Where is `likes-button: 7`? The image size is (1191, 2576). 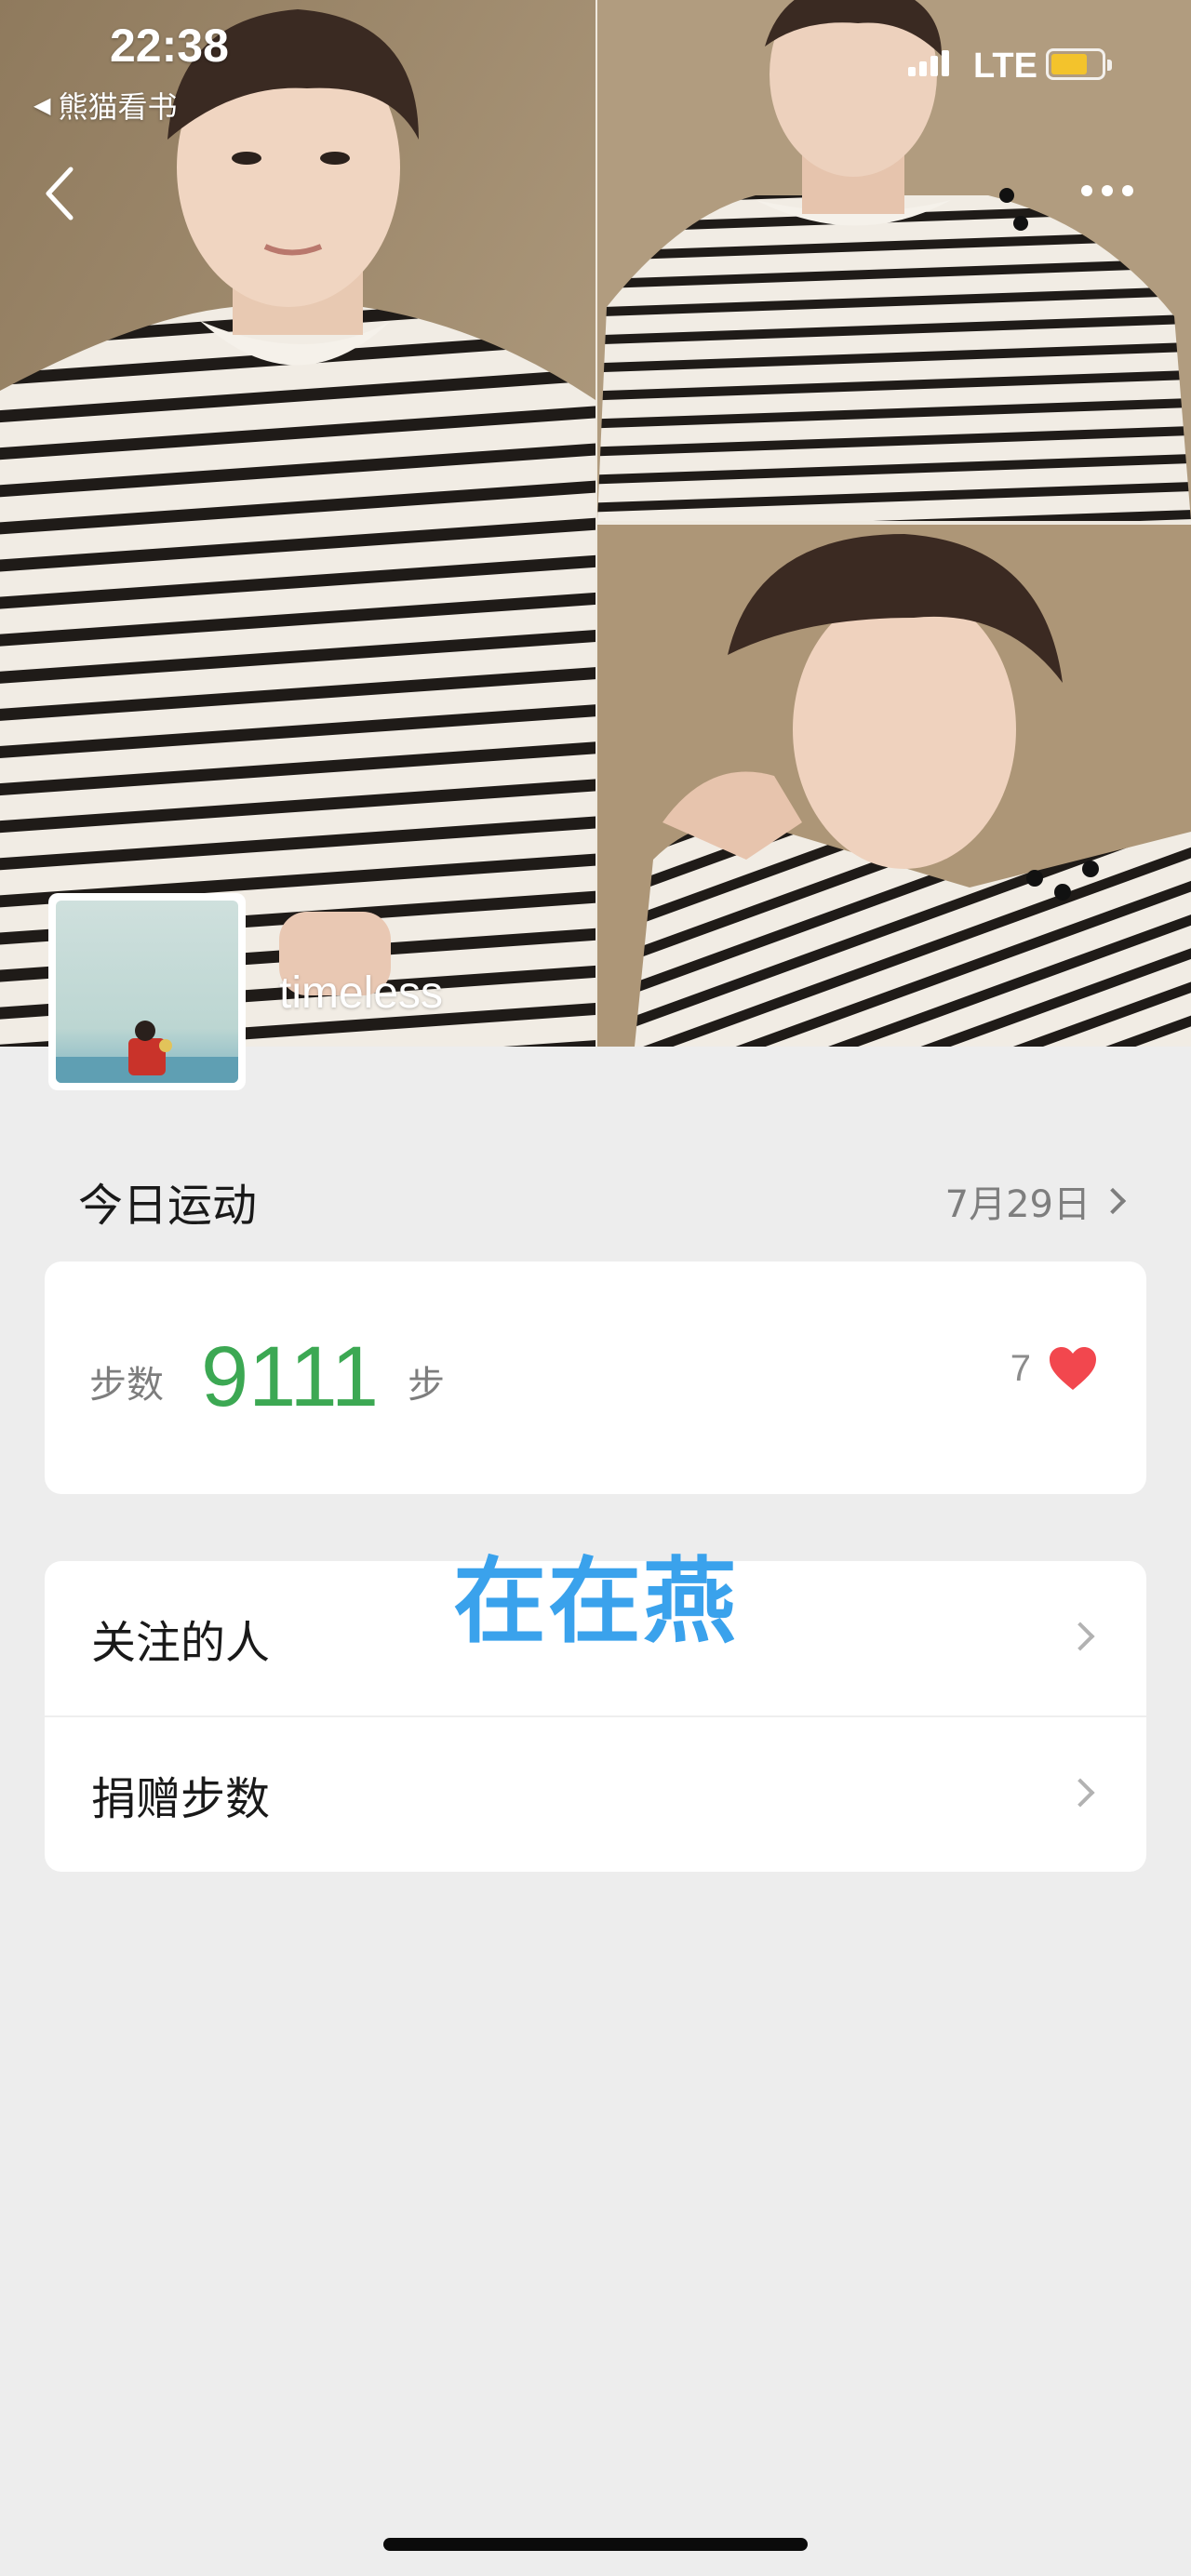 likes-button: 7 is located at coordinates (1054, 1368).